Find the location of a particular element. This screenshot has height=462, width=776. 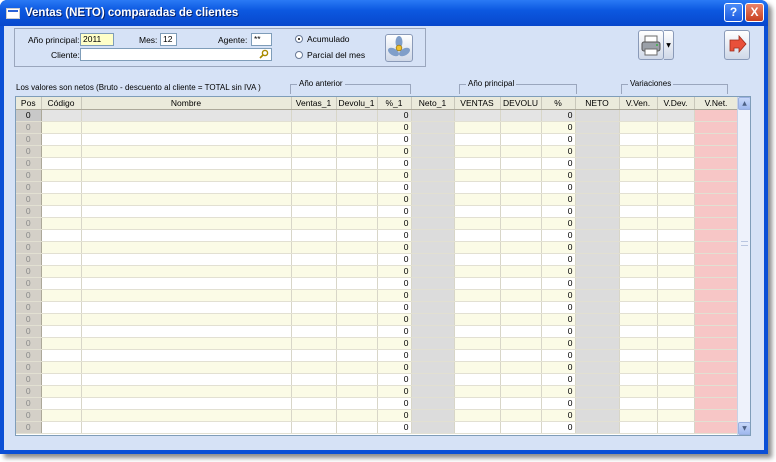

print-button is located at coordinates (651, 45).